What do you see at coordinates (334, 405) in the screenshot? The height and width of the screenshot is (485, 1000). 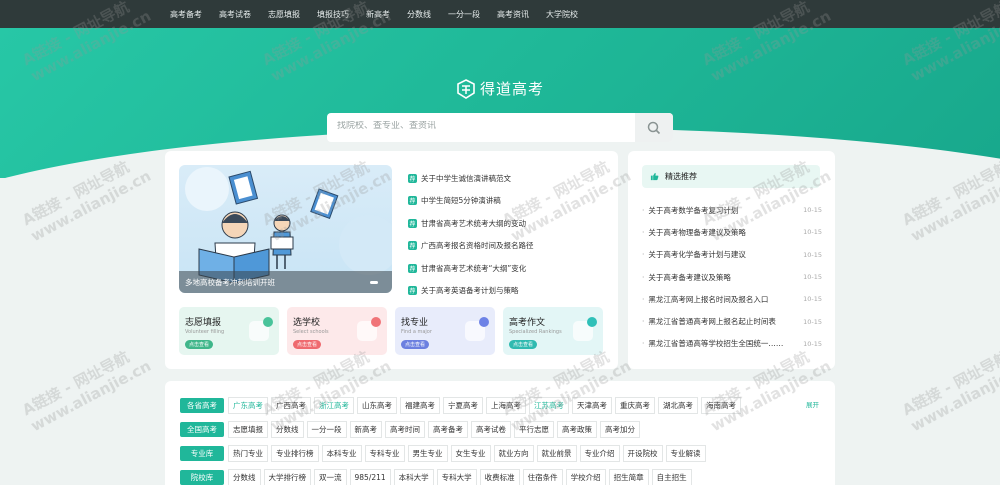 I see `filter-item: 浙江高考` at bounding box center [334, 405].